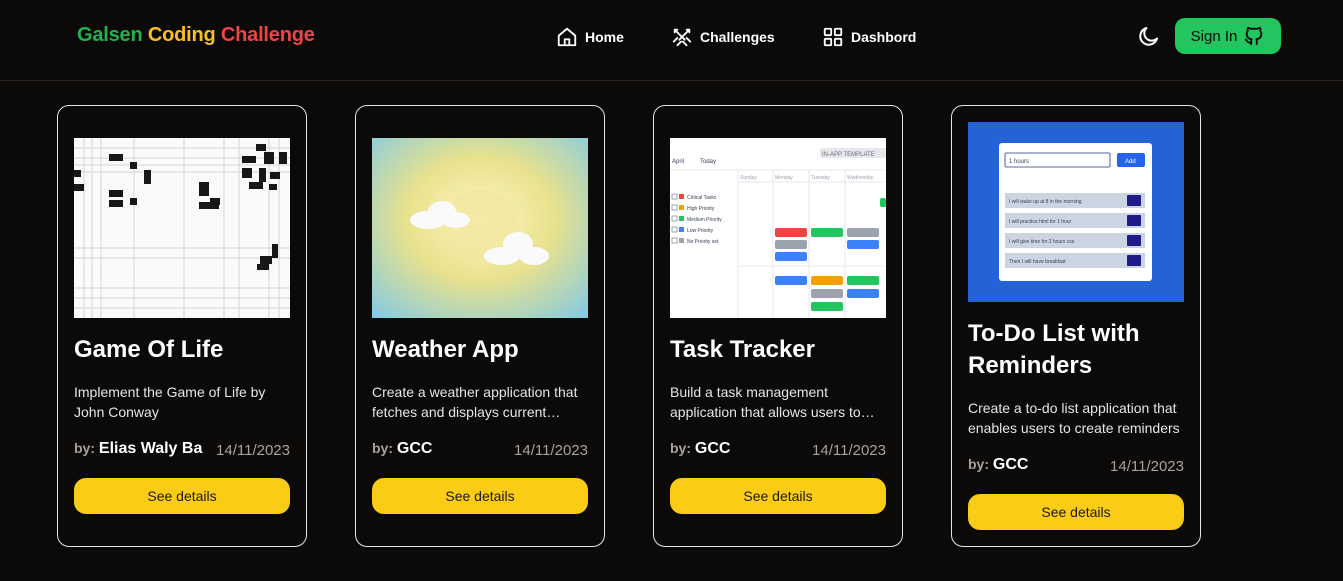 Image resolution: width=1343 pixels, height=581 pixels. What do you see at coordinates (1040, 222) in the screenshot?
I see `todo-item-2: I will practice html for 1 hour` at bounding box center [1040, 222].